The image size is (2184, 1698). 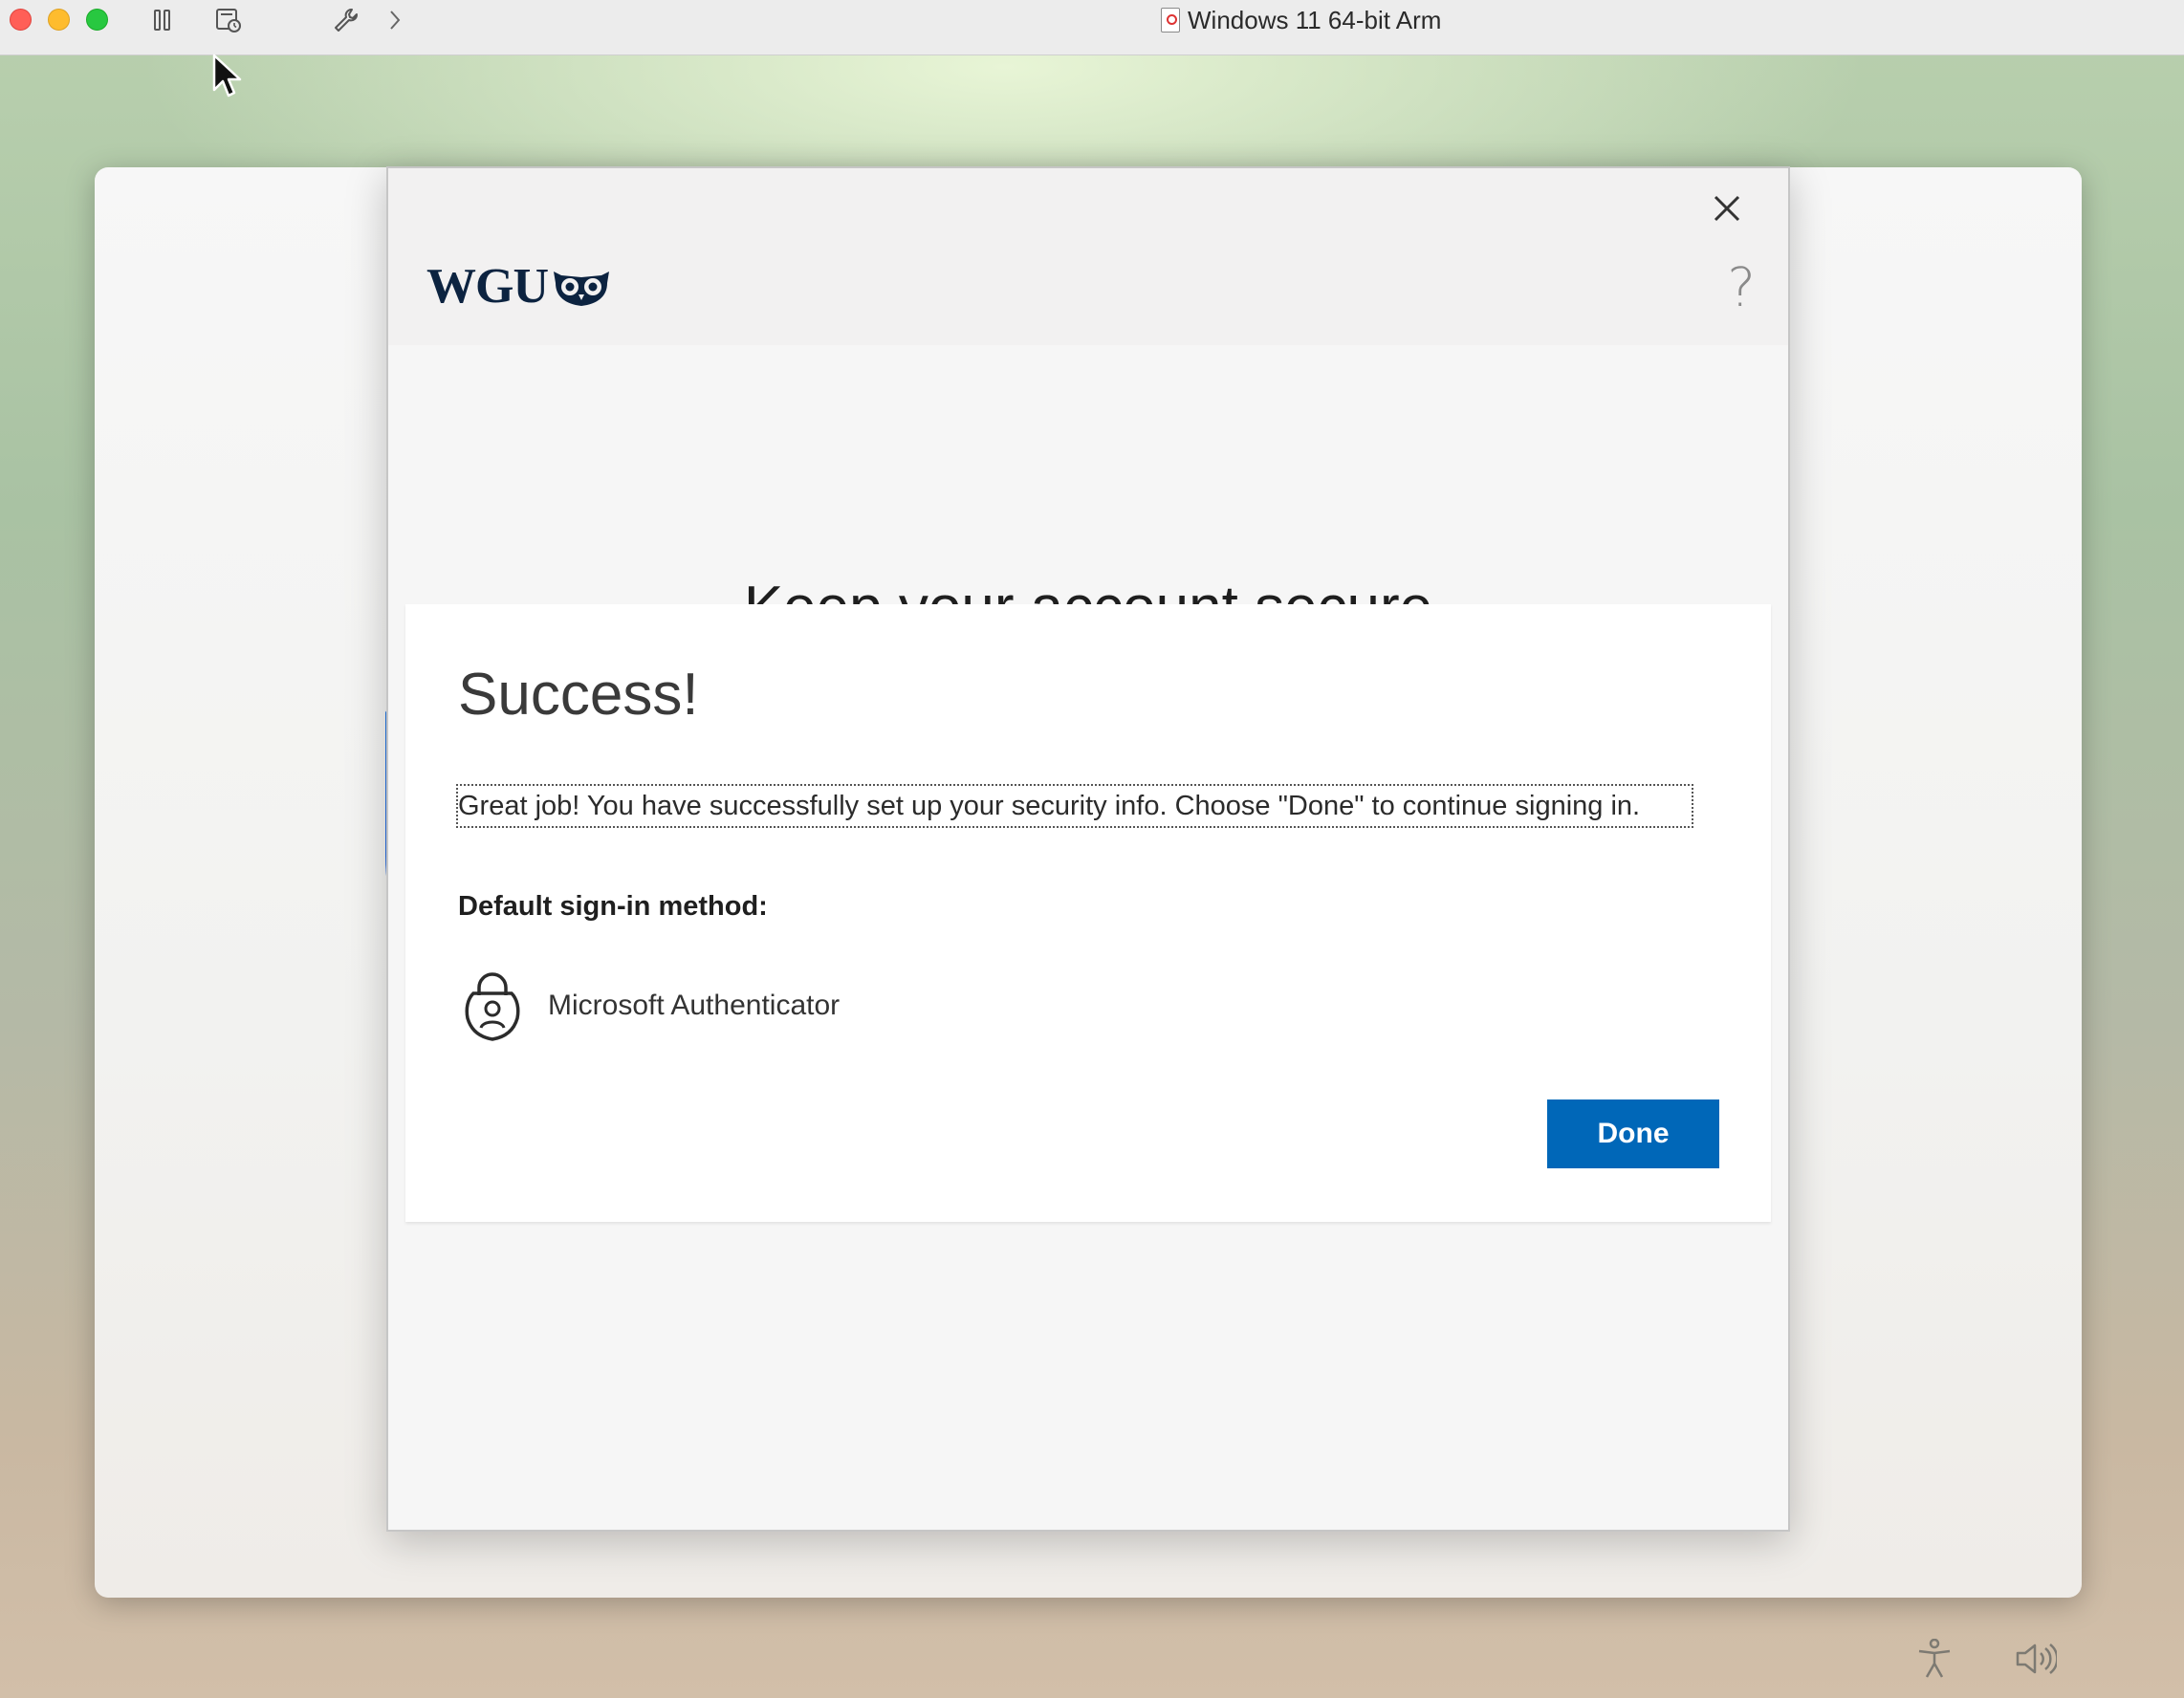 I want to click on authenticator-lock-icon, so click(x=493, y=1005).